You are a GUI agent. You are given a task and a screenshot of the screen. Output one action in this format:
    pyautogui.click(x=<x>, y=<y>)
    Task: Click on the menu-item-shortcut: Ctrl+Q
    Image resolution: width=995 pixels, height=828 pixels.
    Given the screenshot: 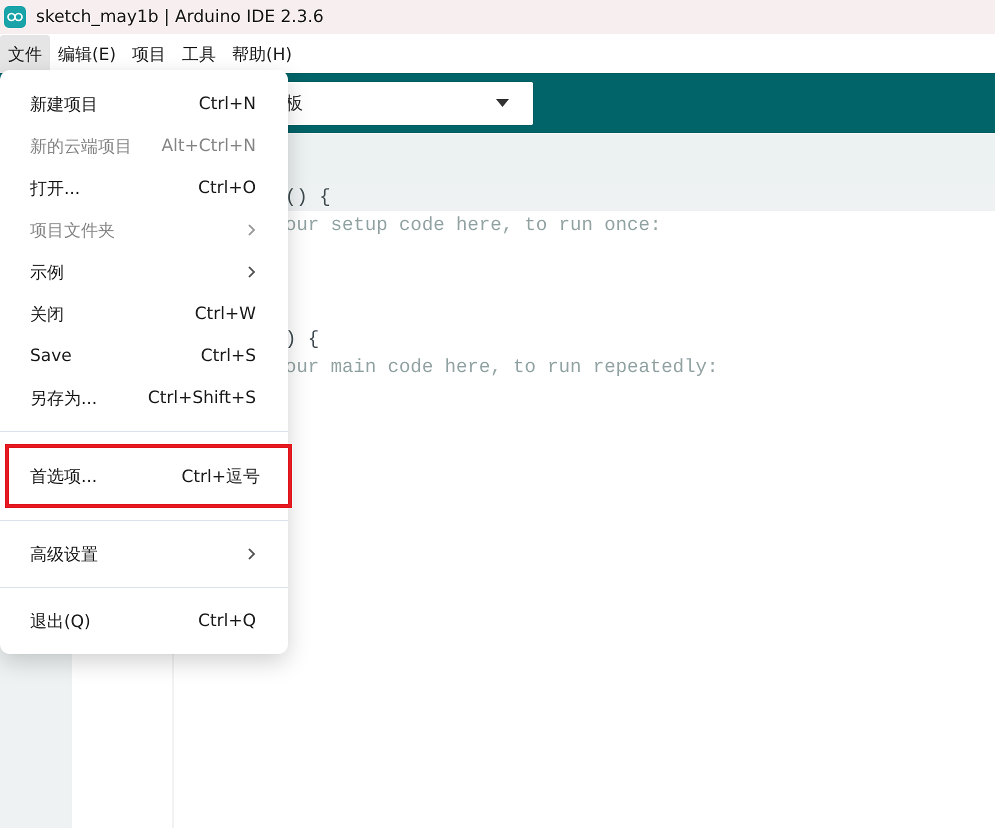 What is the action you would take?
    pyautogui.click(x=227, y=621)
    